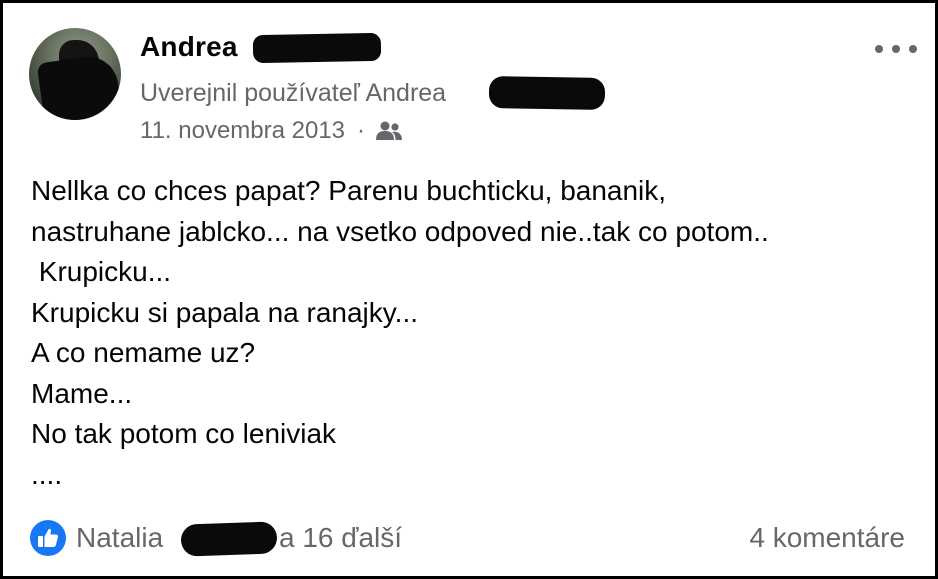  Describe the element at coordinates (827, 538) in the screenshot. I see `comments-count: 4 komentáre` at that location.